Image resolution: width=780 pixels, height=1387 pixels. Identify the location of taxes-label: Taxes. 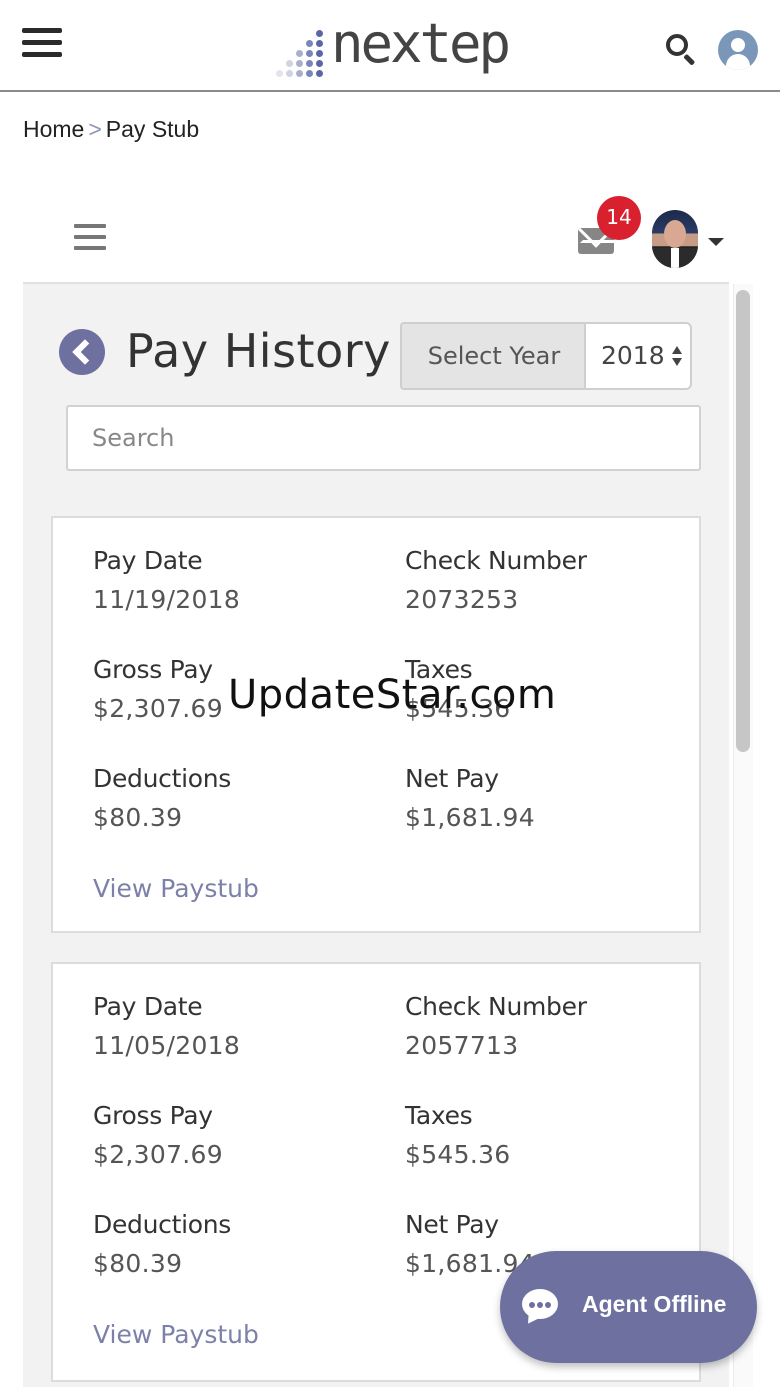
(439, 1115).